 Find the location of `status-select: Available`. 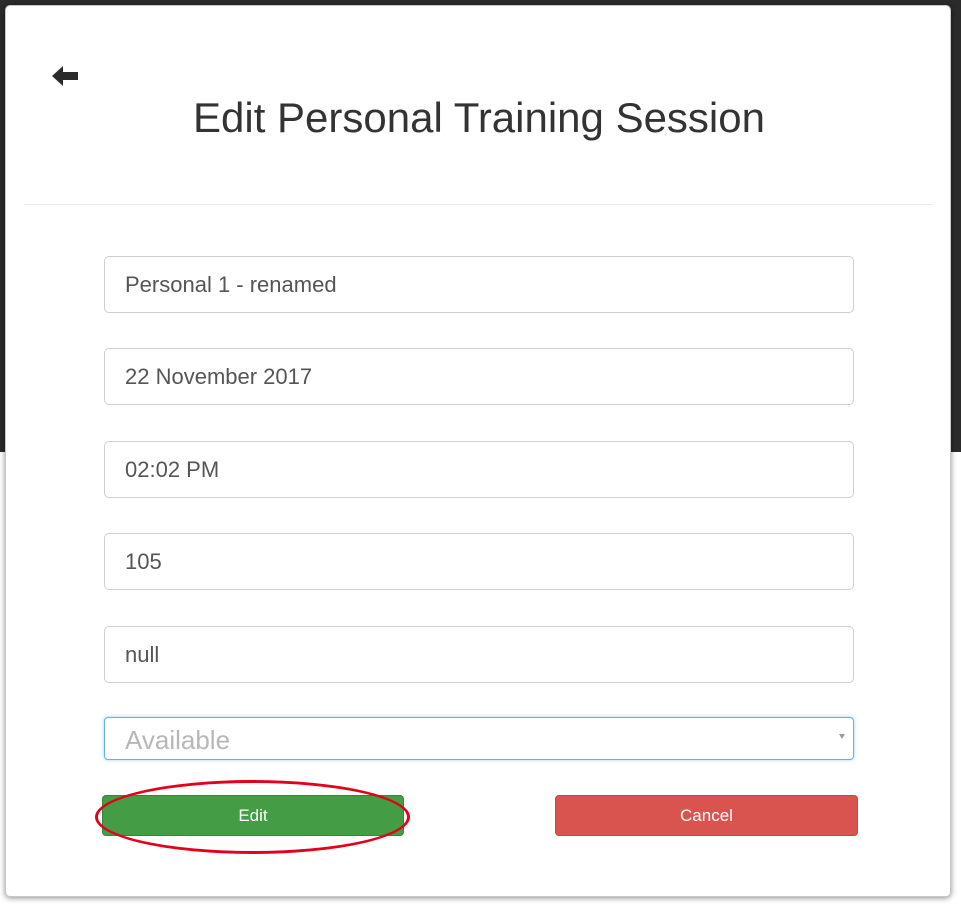

status-select: Available is located at coordinates (479, 738).